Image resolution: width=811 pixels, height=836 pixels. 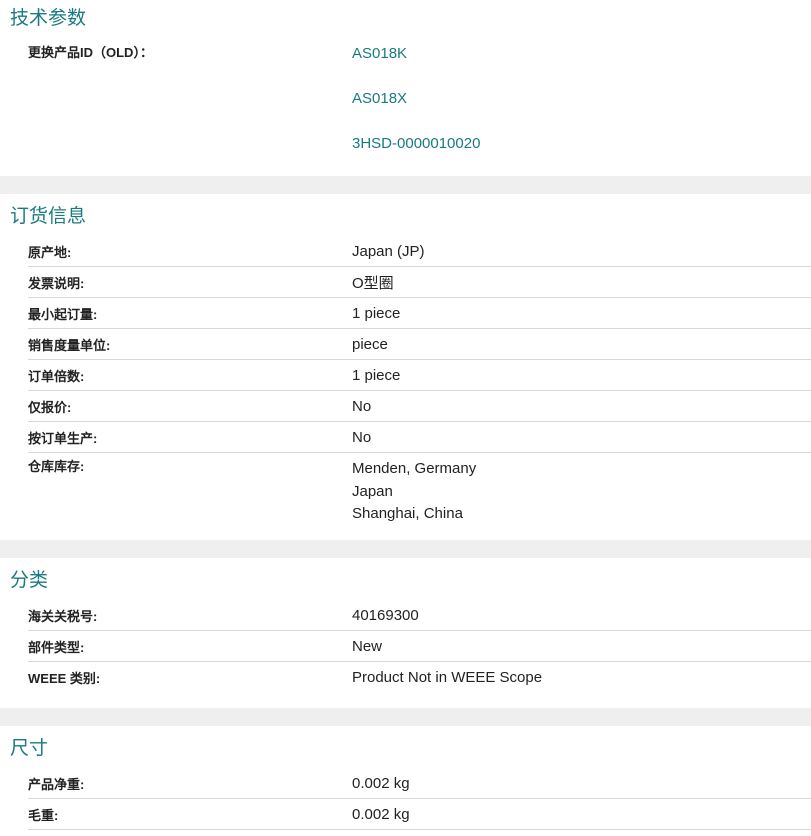 What do you see at coordinates (90, 52) in the screenshot?
I see `replaced-product-label: 更换产品ID（OLD）：` at bounding box center [90, 52].